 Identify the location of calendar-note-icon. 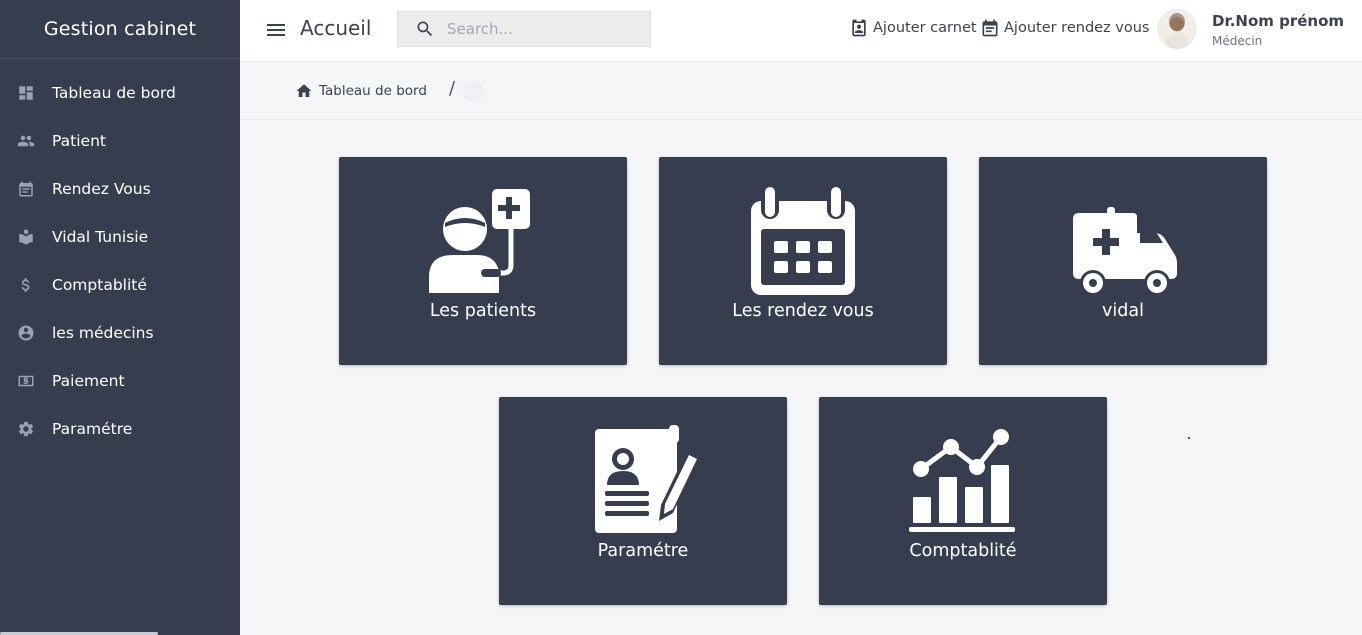
(990, 28).